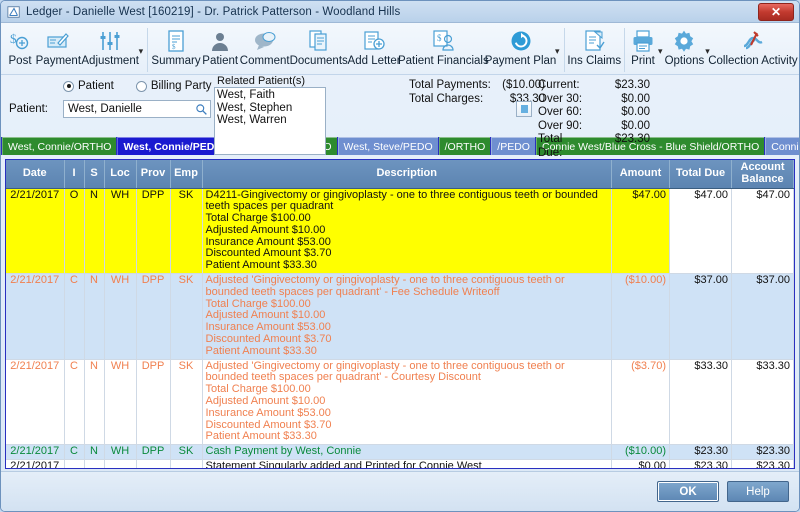 This screenshot has height=512, width=800. I want to click on collection-activity-button: Collection Activity, so click(753, 46).